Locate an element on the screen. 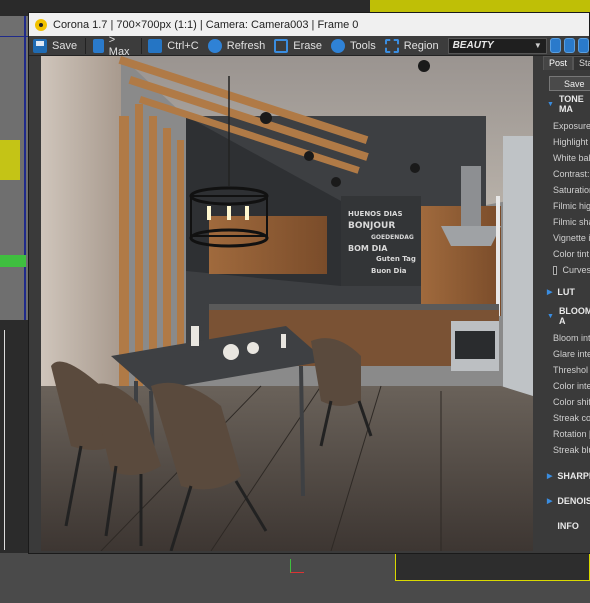  curves-label: Curves is located at coordinates (576, 270).